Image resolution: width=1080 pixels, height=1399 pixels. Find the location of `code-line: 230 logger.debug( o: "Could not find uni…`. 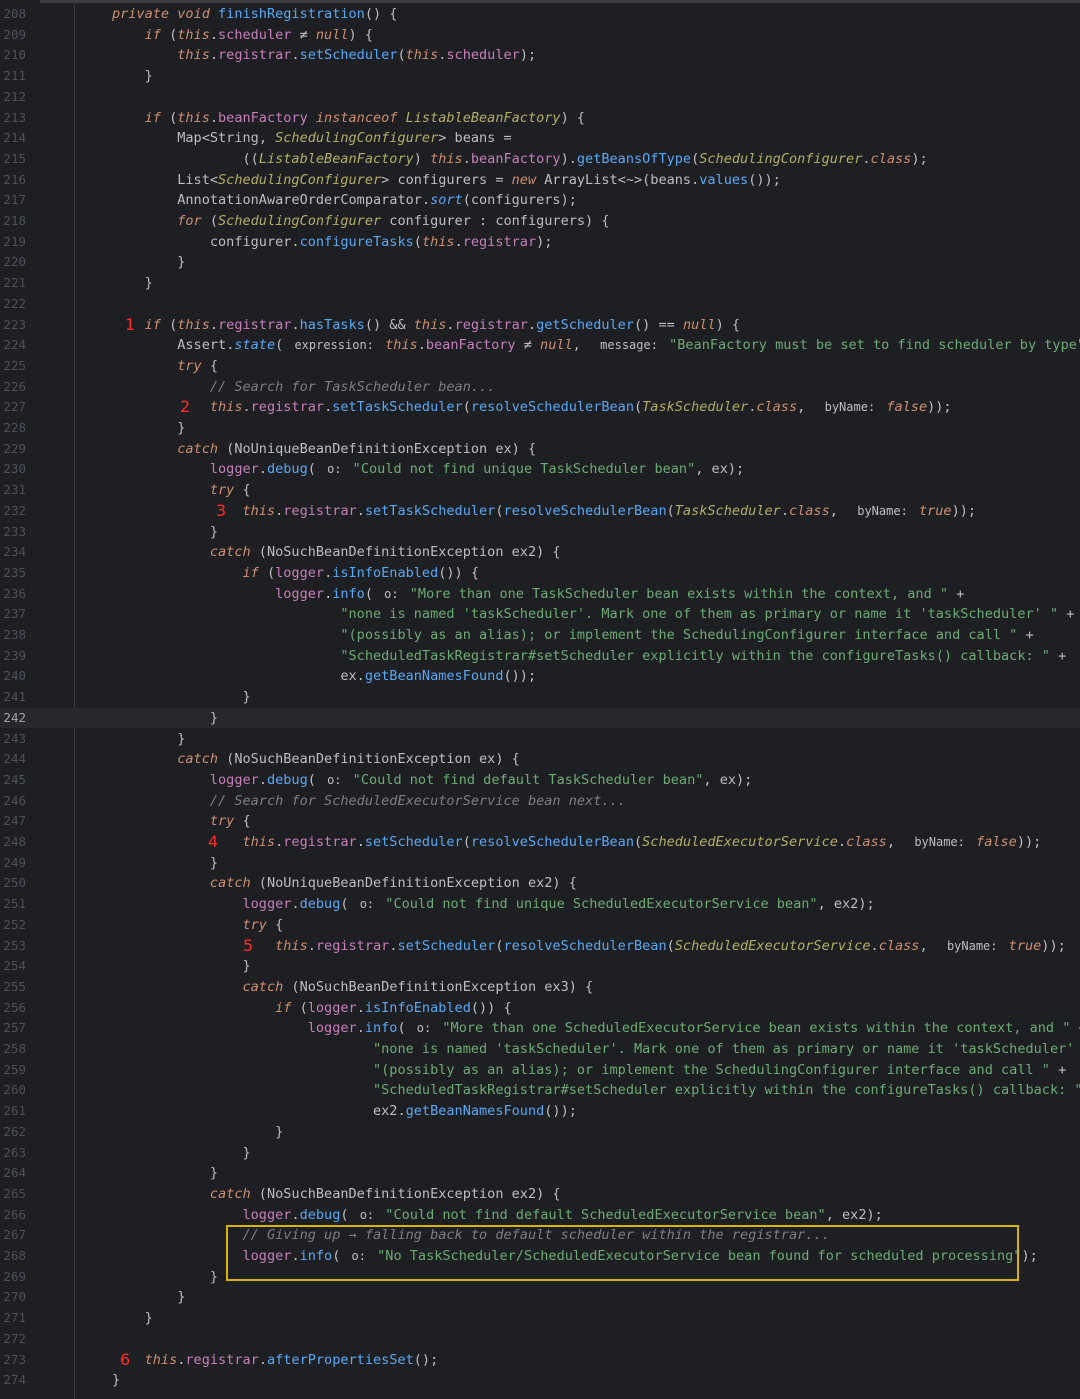

code-line: 230 logger.debug( o: "Could not find uni… is located at coordinates (540, 469).